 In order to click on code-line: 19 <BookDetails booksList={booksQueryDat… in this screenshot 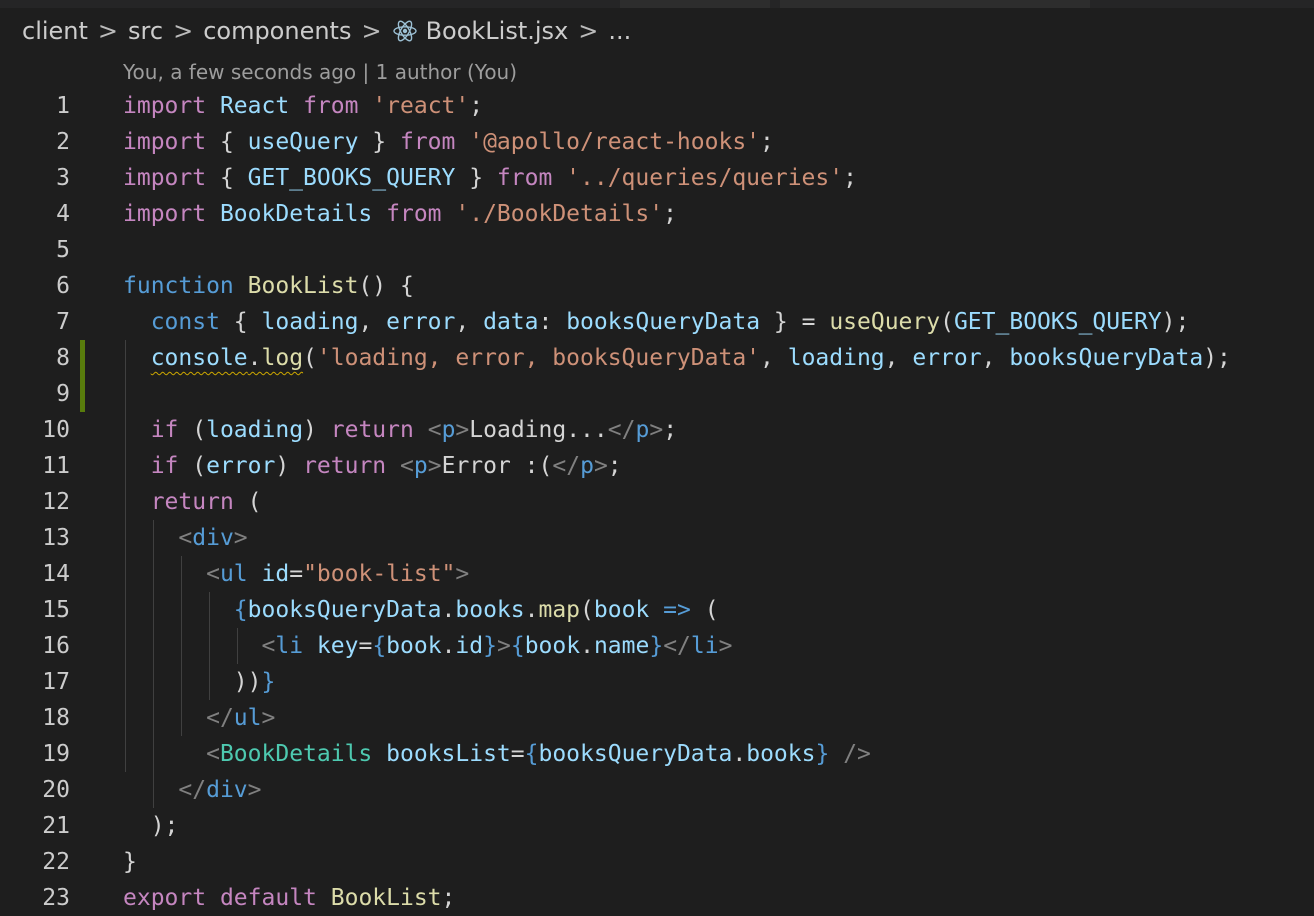, I will do `click(657, 754)`.